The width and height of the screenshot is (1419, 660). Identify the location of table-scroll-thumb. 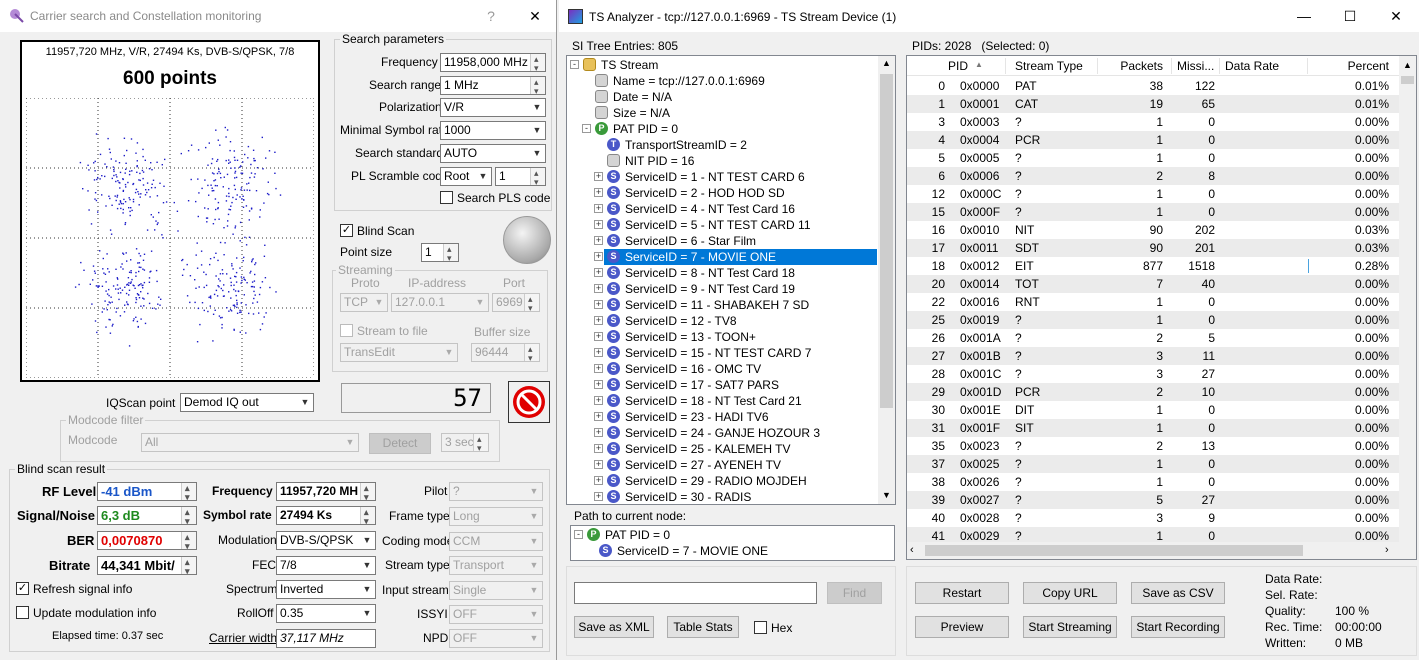
(1407, 80).